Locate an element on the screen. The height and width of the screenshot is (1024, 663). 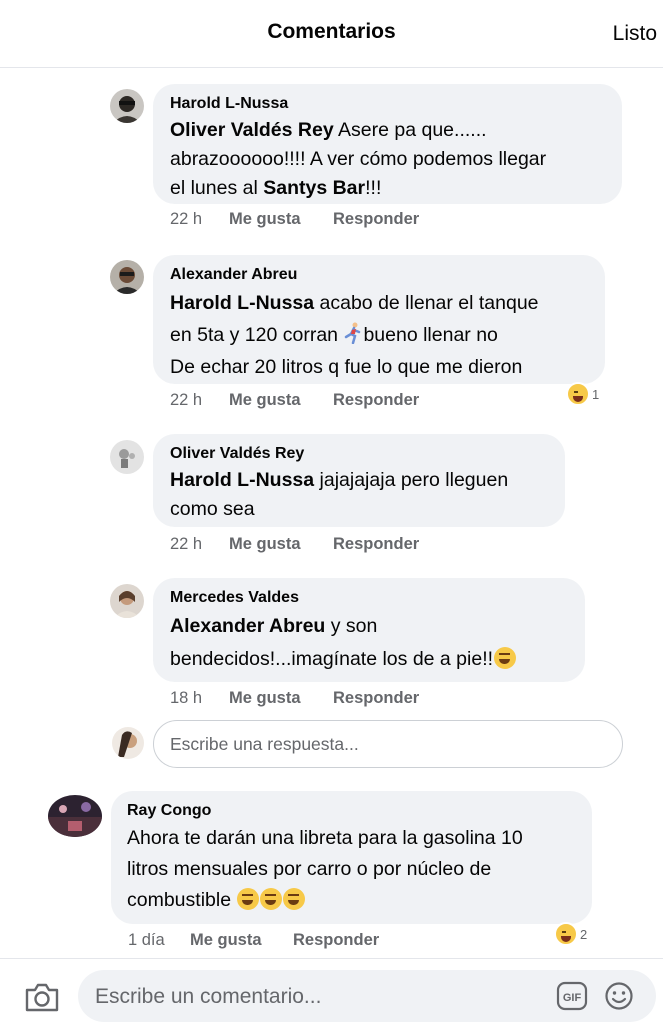
reaction-summary: 1 is located at coordinates (582, 394).